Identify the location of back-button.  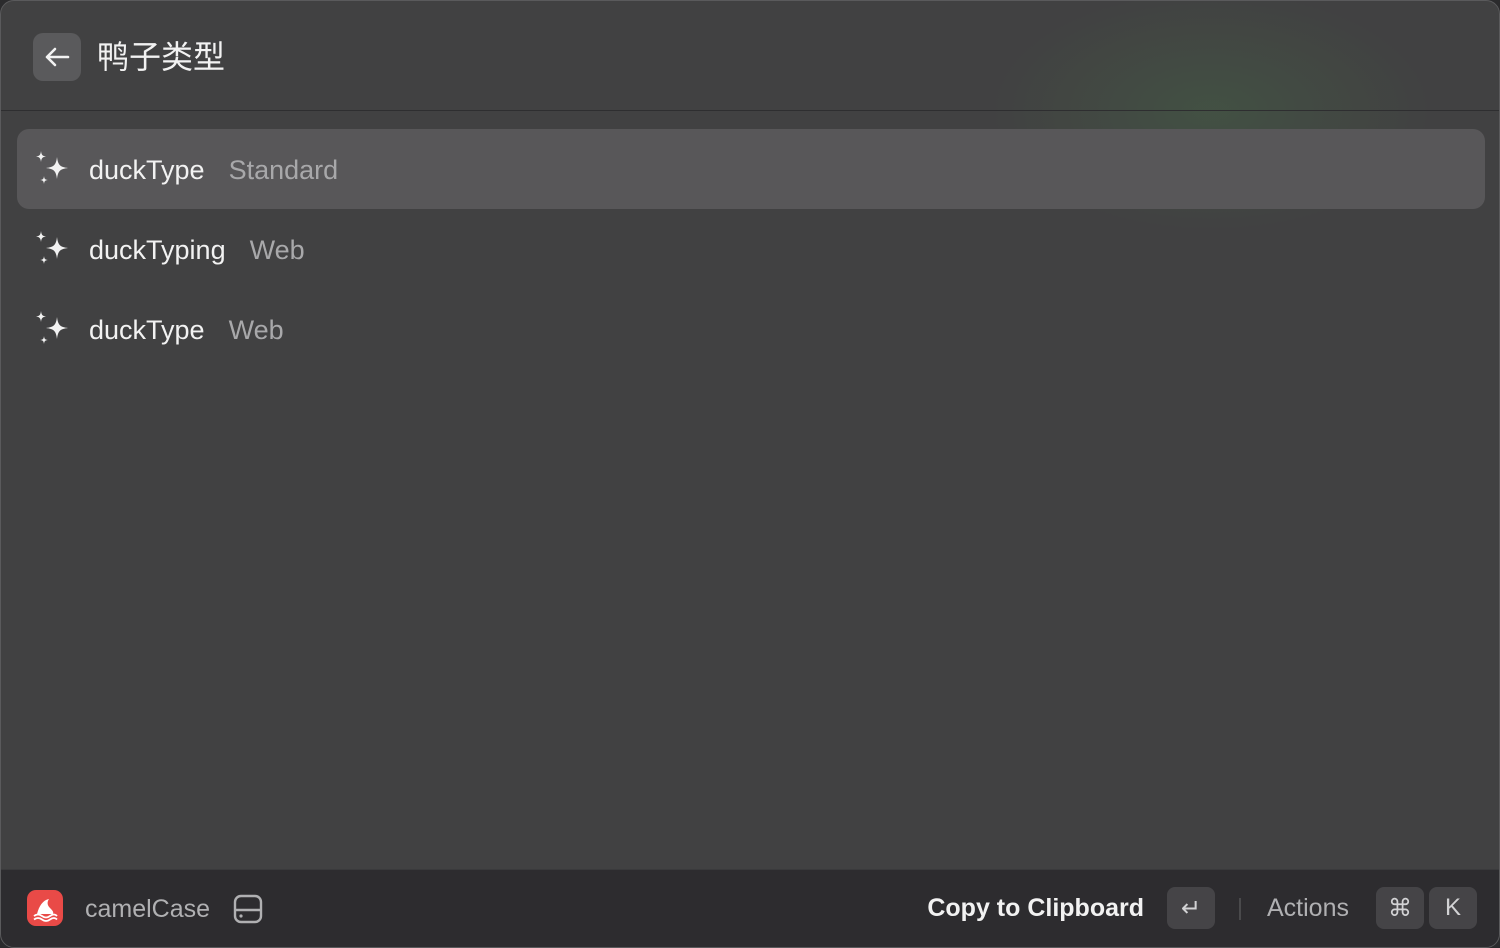
(57, 57).